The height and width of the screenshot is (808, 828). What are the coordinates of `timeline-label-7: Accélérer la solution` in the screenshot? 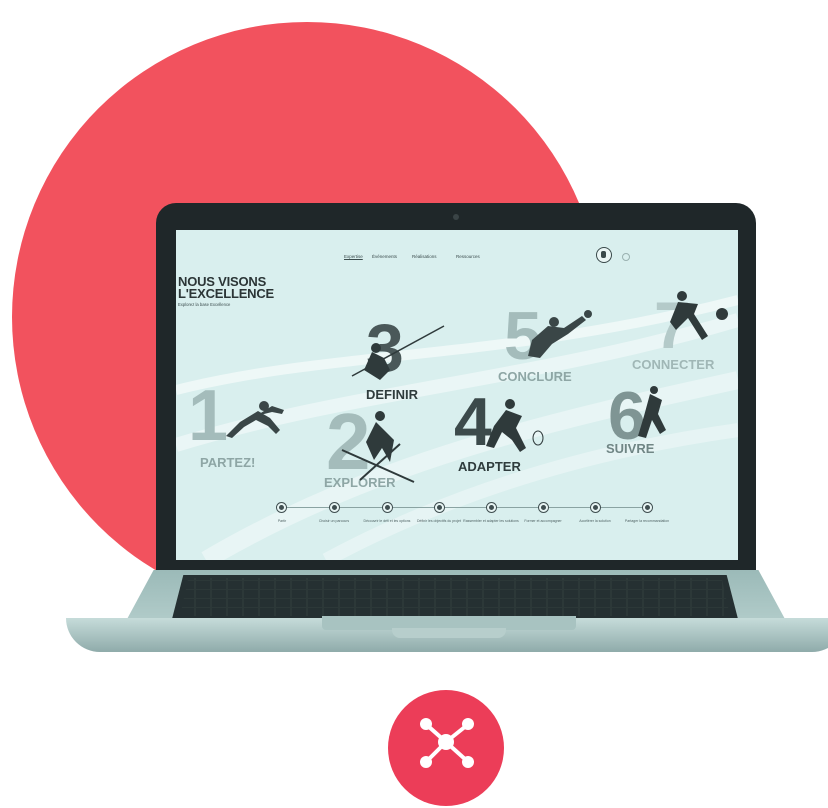 It's located at (595, 521).